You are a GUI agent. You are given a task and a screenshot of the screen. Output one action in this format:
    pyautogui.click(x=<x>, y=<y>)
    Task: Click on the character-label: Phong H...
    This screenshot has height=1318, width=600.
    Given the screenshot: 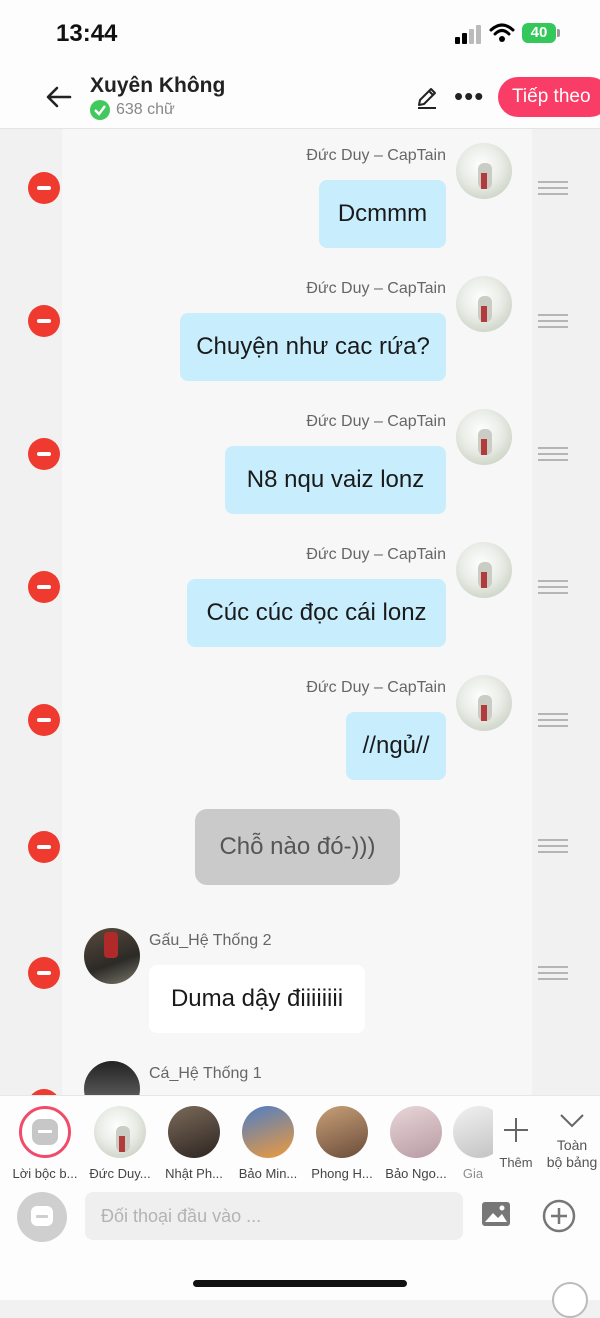 What is the action you would take?
    pyautogui.click(x=342, y=1173)
    